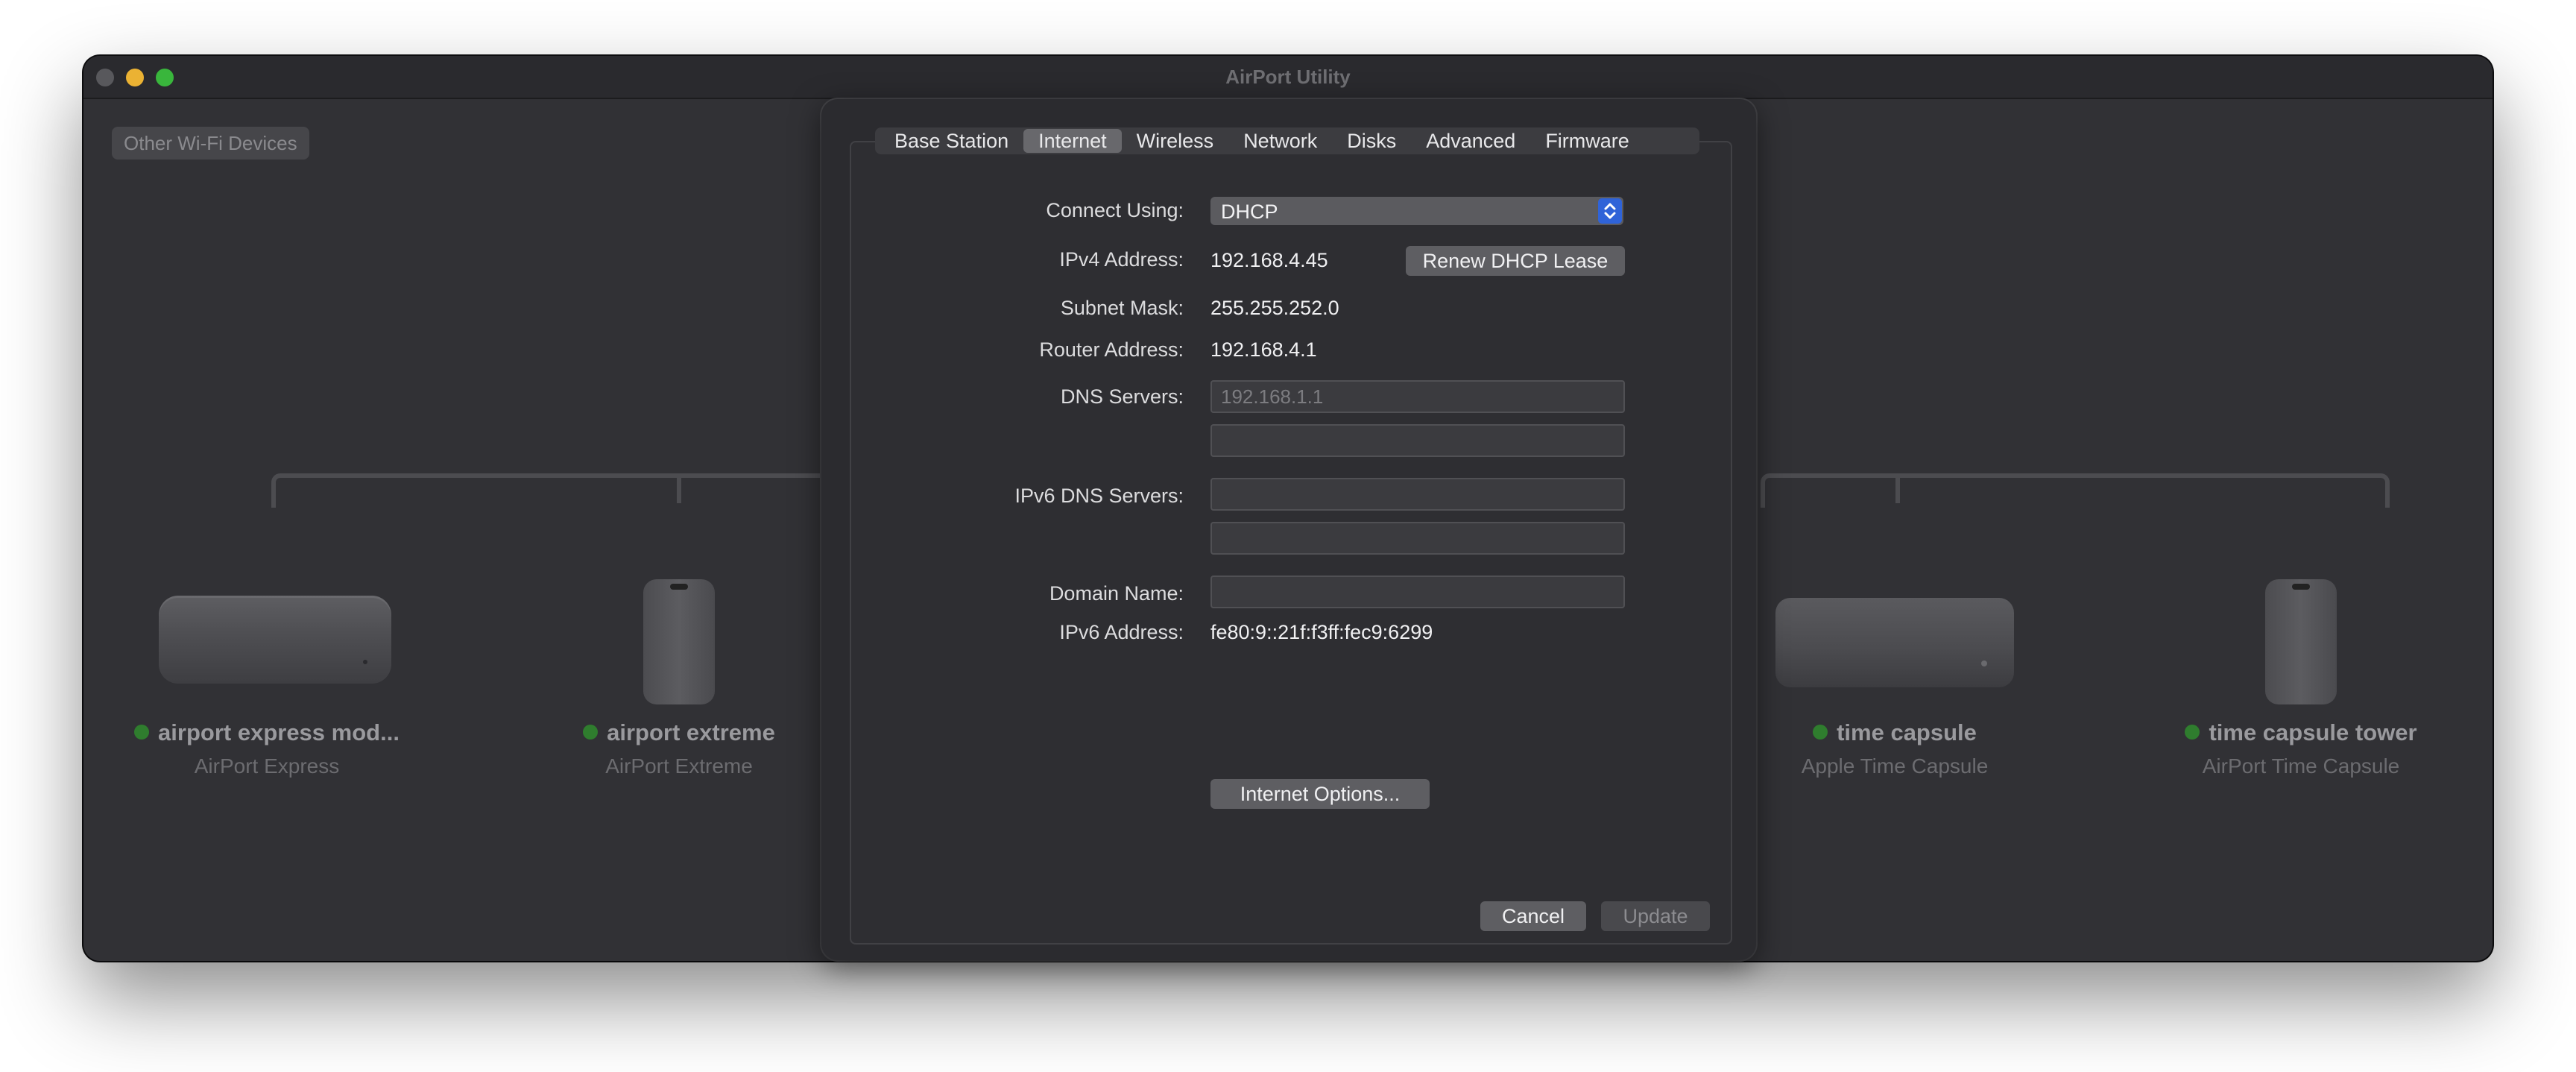 Image resolution: width=2576 pixels, height=1072 pixels. What do you see at coordinates (1099, 496) in the screenshot?
I see `ipv6-dns-servers-label: IPv6 DNS Servers:` at bounding box center [1099, 496].